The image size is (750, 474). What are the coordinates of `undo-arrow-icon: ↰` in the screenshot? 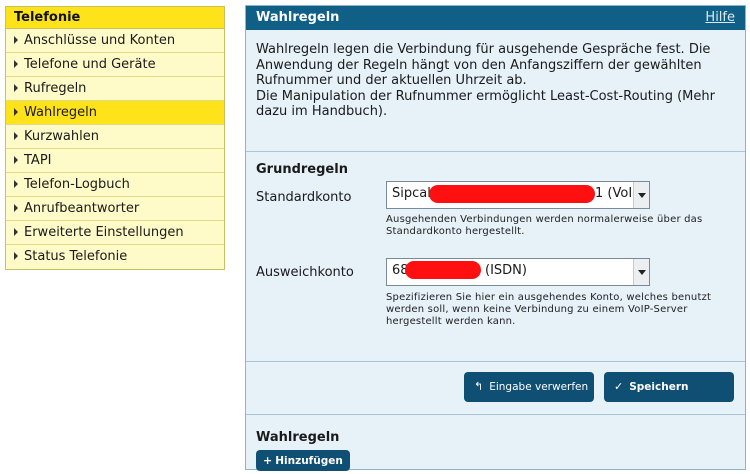 It's located at (479, 386).